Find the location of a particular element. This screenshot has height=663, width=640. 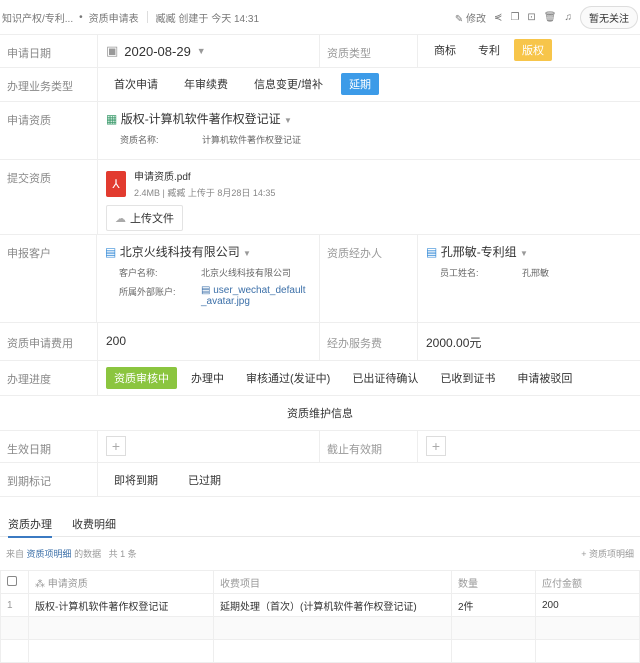

col-header: 申请资质 is located at coordinates (68, 584).